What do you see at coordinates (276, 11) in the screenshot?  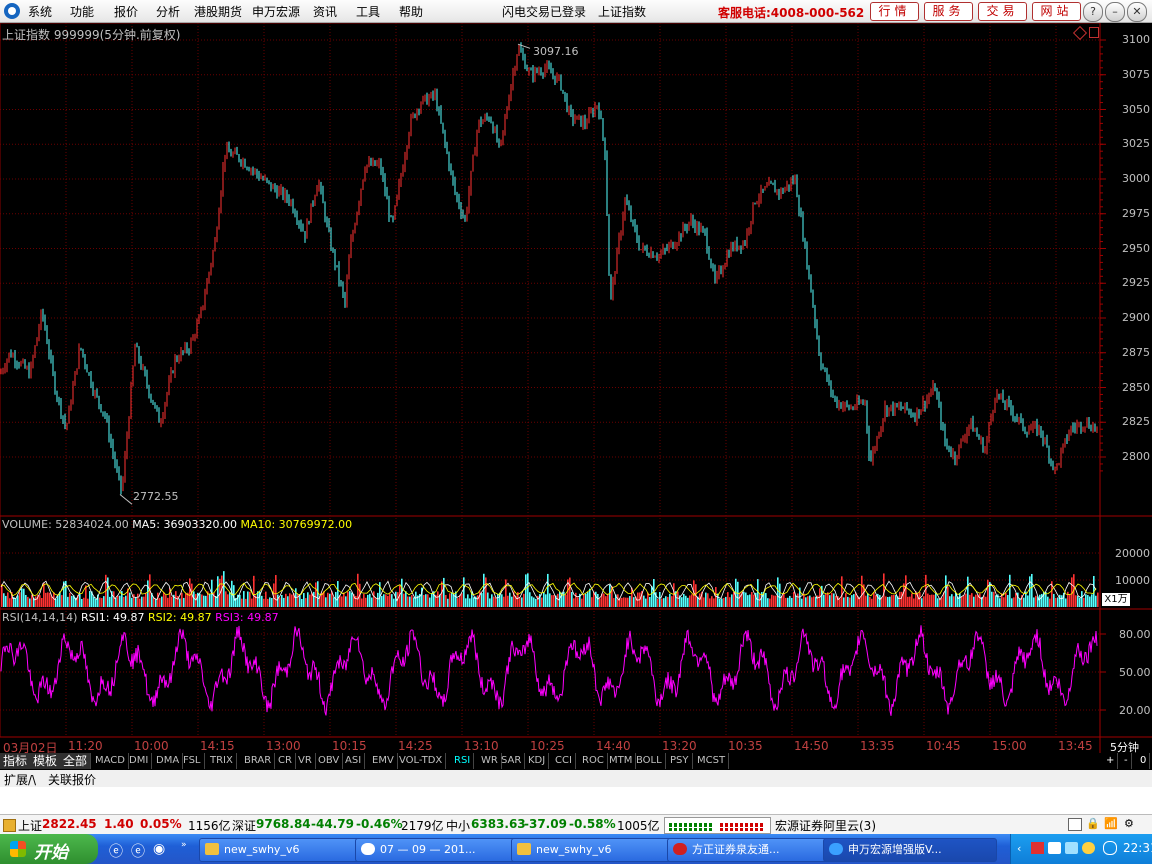 I see `menu-swhy: 申万宏源` at bounding box center [276, 11].